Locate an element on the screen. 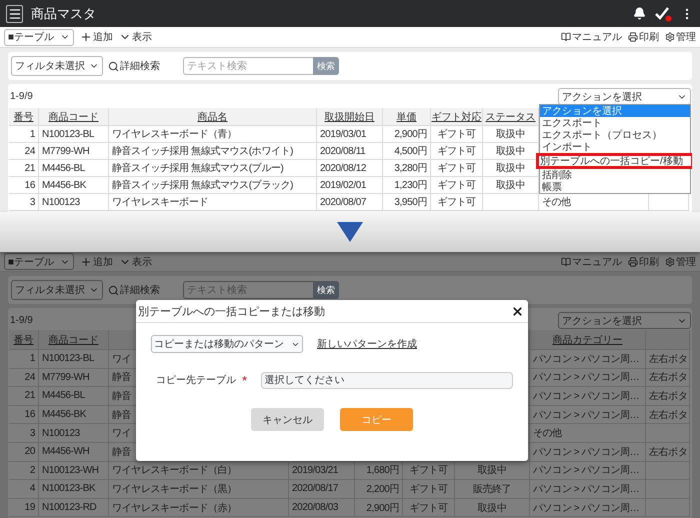 This screenshot has height=518, width=700. down-triangle-icon is located at coordinates (350, 232).